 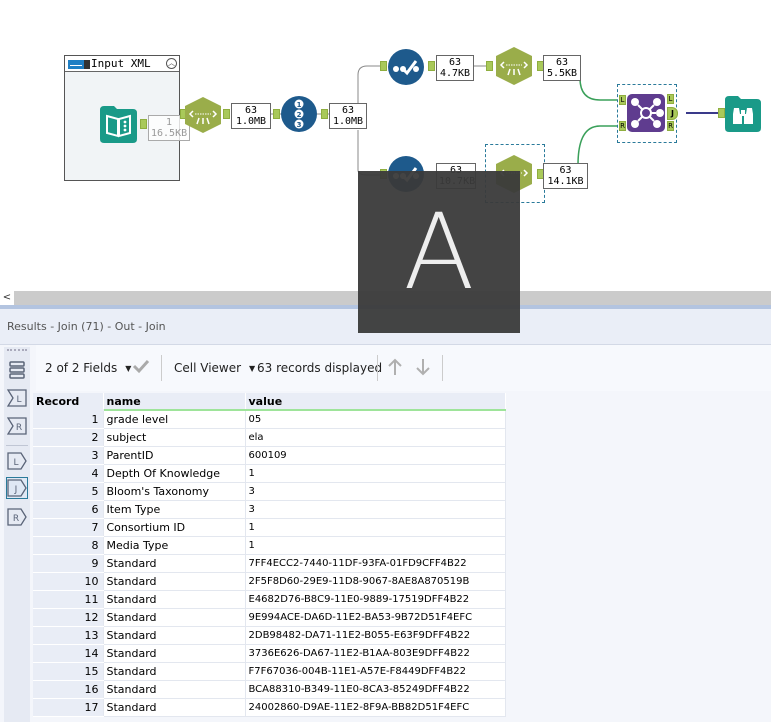 I want to click on left-input-button: L, so click(x=17, y=398).